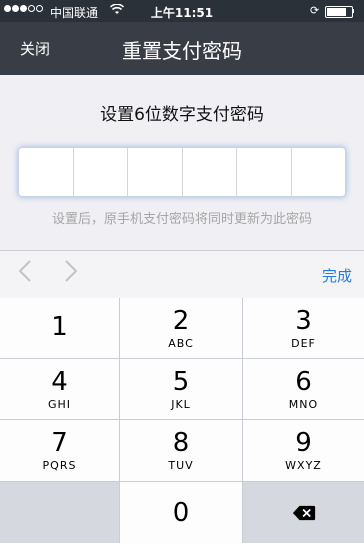 The height and width of the screenshot is (543, 364). I want to click on key-1: 1, so click(59, 328).